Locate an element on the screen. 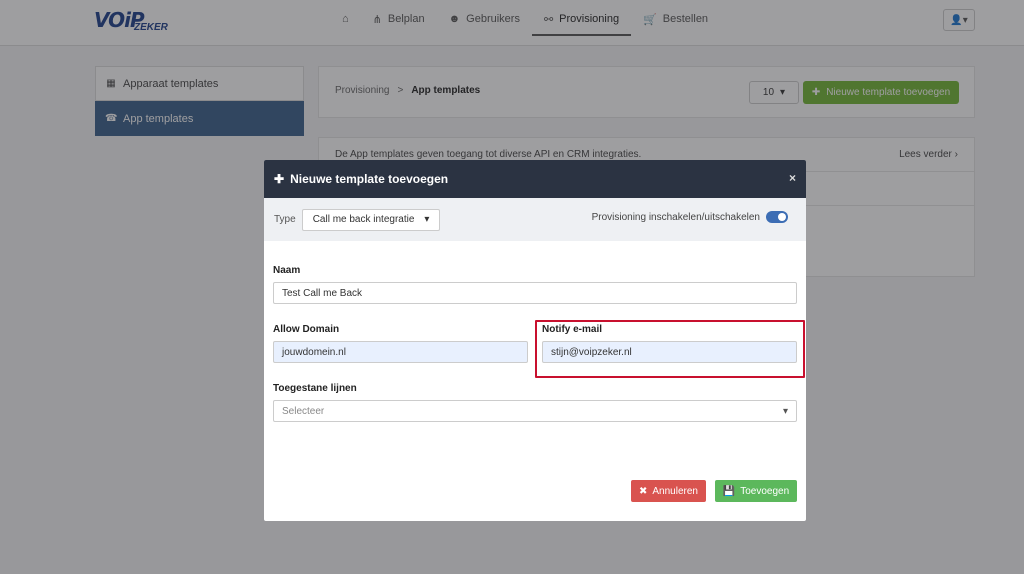 This screenshot has width=1024, height=574. notify-email-input: stijn@voipzeker.nl is located at coordinates (669, 352).